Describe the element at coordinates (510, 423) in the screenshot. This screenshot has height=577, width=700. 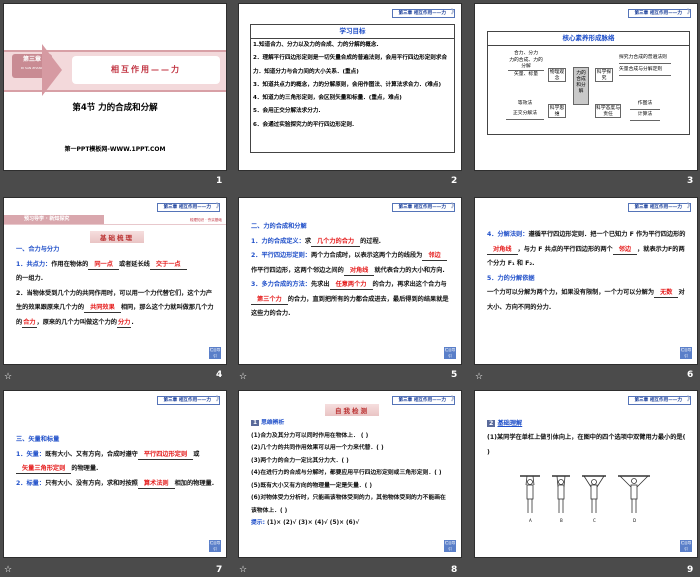
I see `subheading: 基础理解` at that location.